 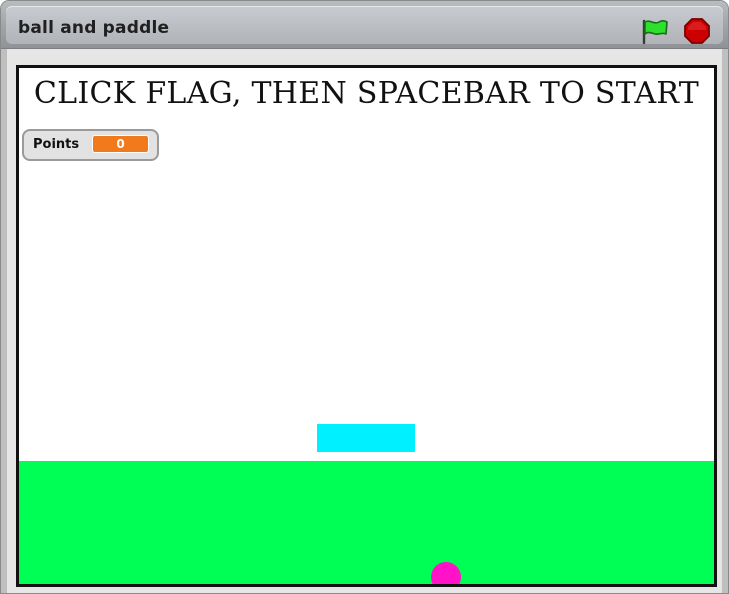 I want to click on stop-sign-icon, so click(x=697, y=31).